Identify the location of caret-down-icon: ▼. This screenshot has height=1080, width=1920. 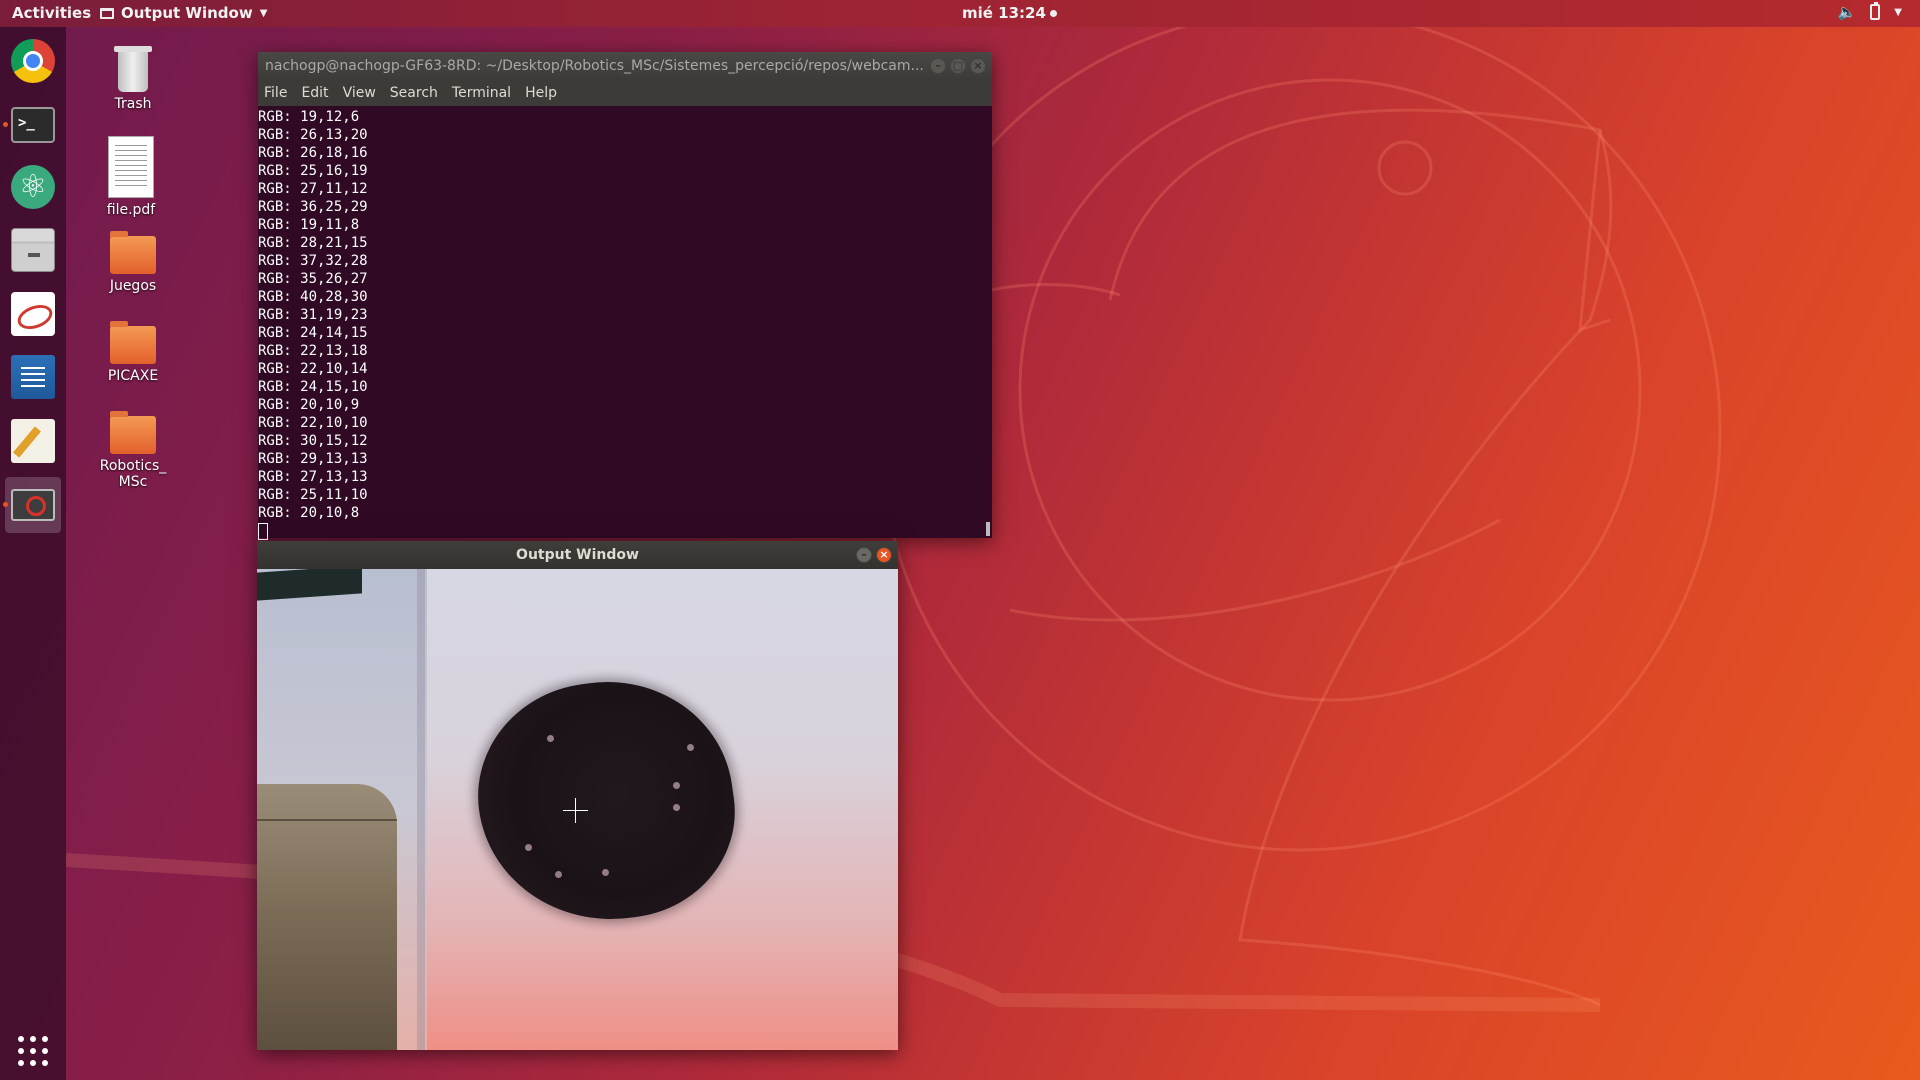
(263, 13).